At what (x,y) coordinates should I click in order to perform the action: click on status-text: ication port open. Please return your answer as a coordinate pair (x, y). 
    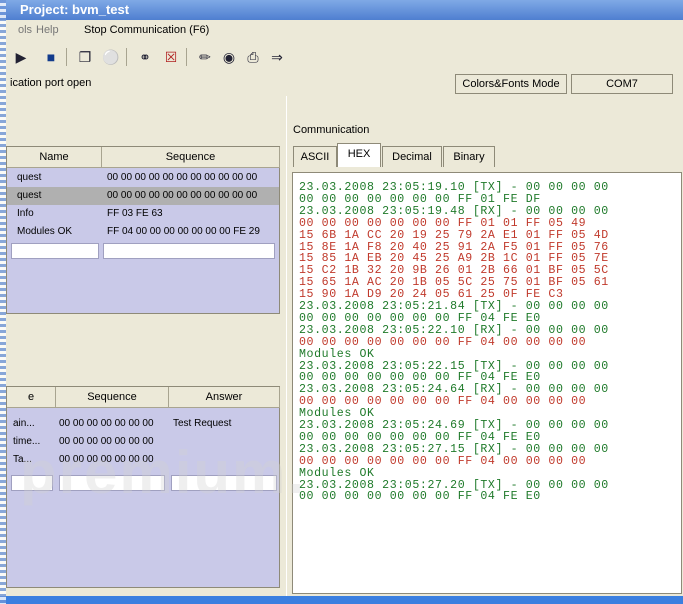
    Looking at the image, I should click on (51, 83).